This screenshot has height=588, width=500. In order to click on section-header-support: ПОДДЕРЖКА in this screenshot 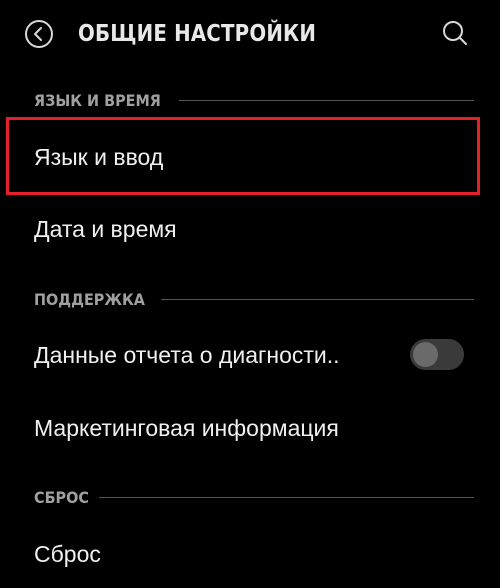, I will do `click(254, 299)`.